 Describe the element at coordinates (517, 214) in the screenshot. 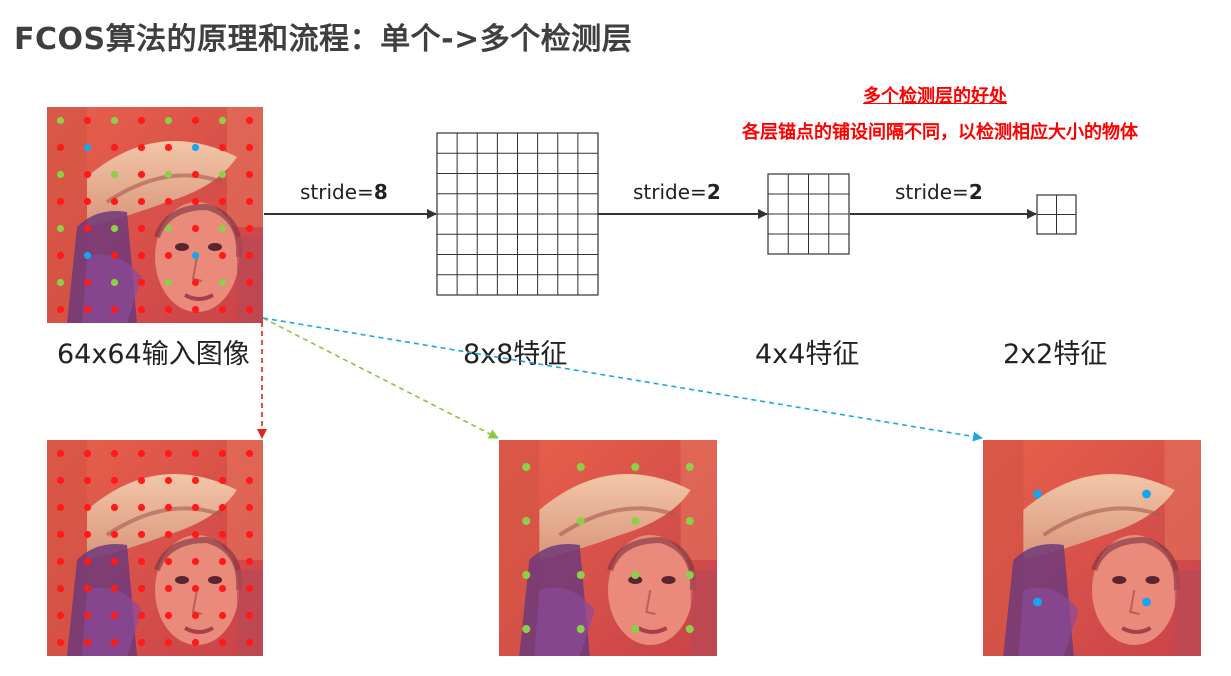

I see `feature-grid-8x8` at that location.